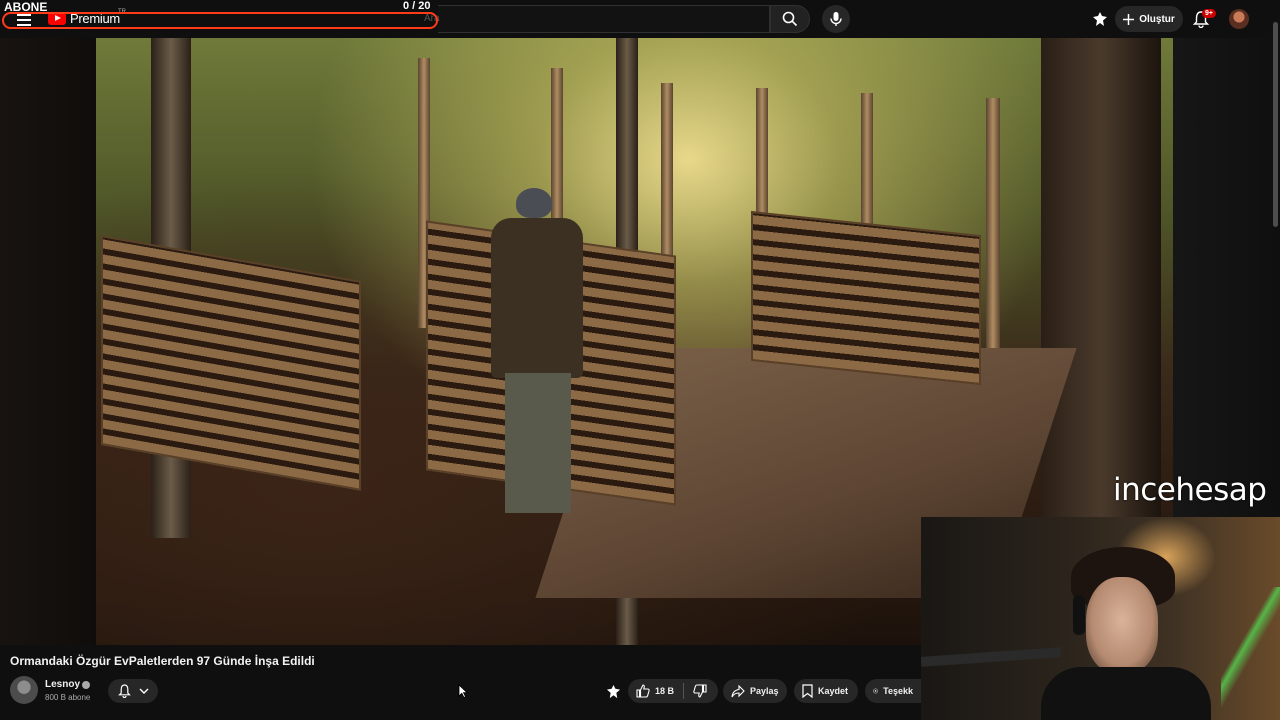 This screenshot has width=1280, height=720. What do you see at coordinates (1250, 647) in the screenshot?
I see `webcam-chair-accent` at bounding box center [1250, 647].